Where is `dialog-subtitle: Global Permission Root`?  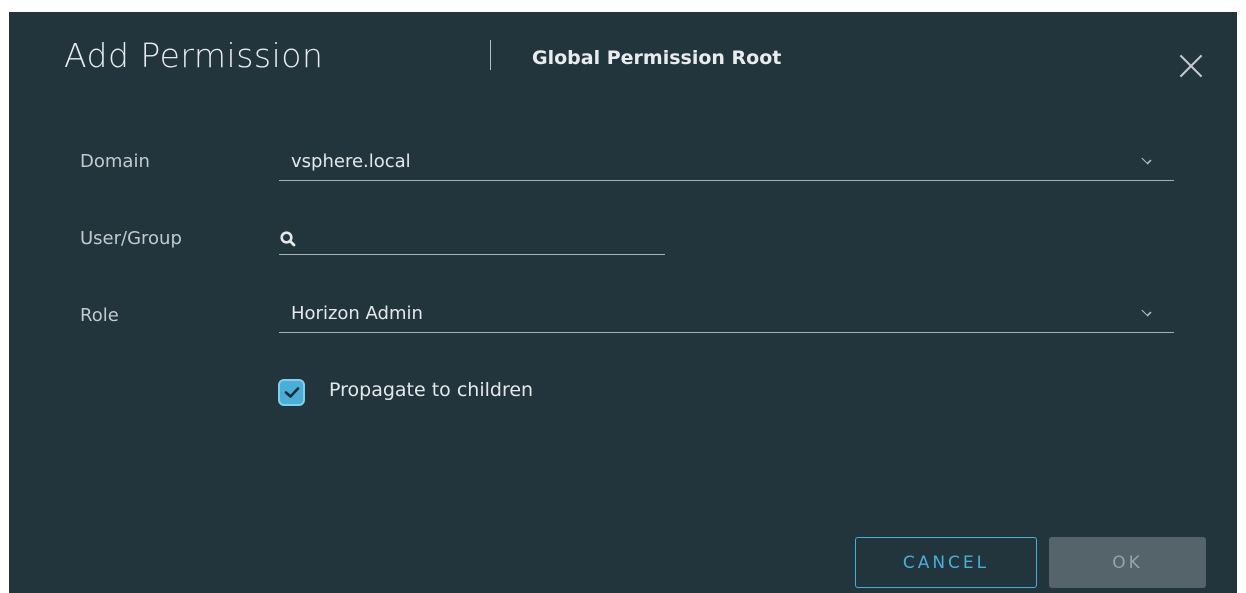
dialog-subtitle: Global Permission Root is located at coordinates (657, 58).